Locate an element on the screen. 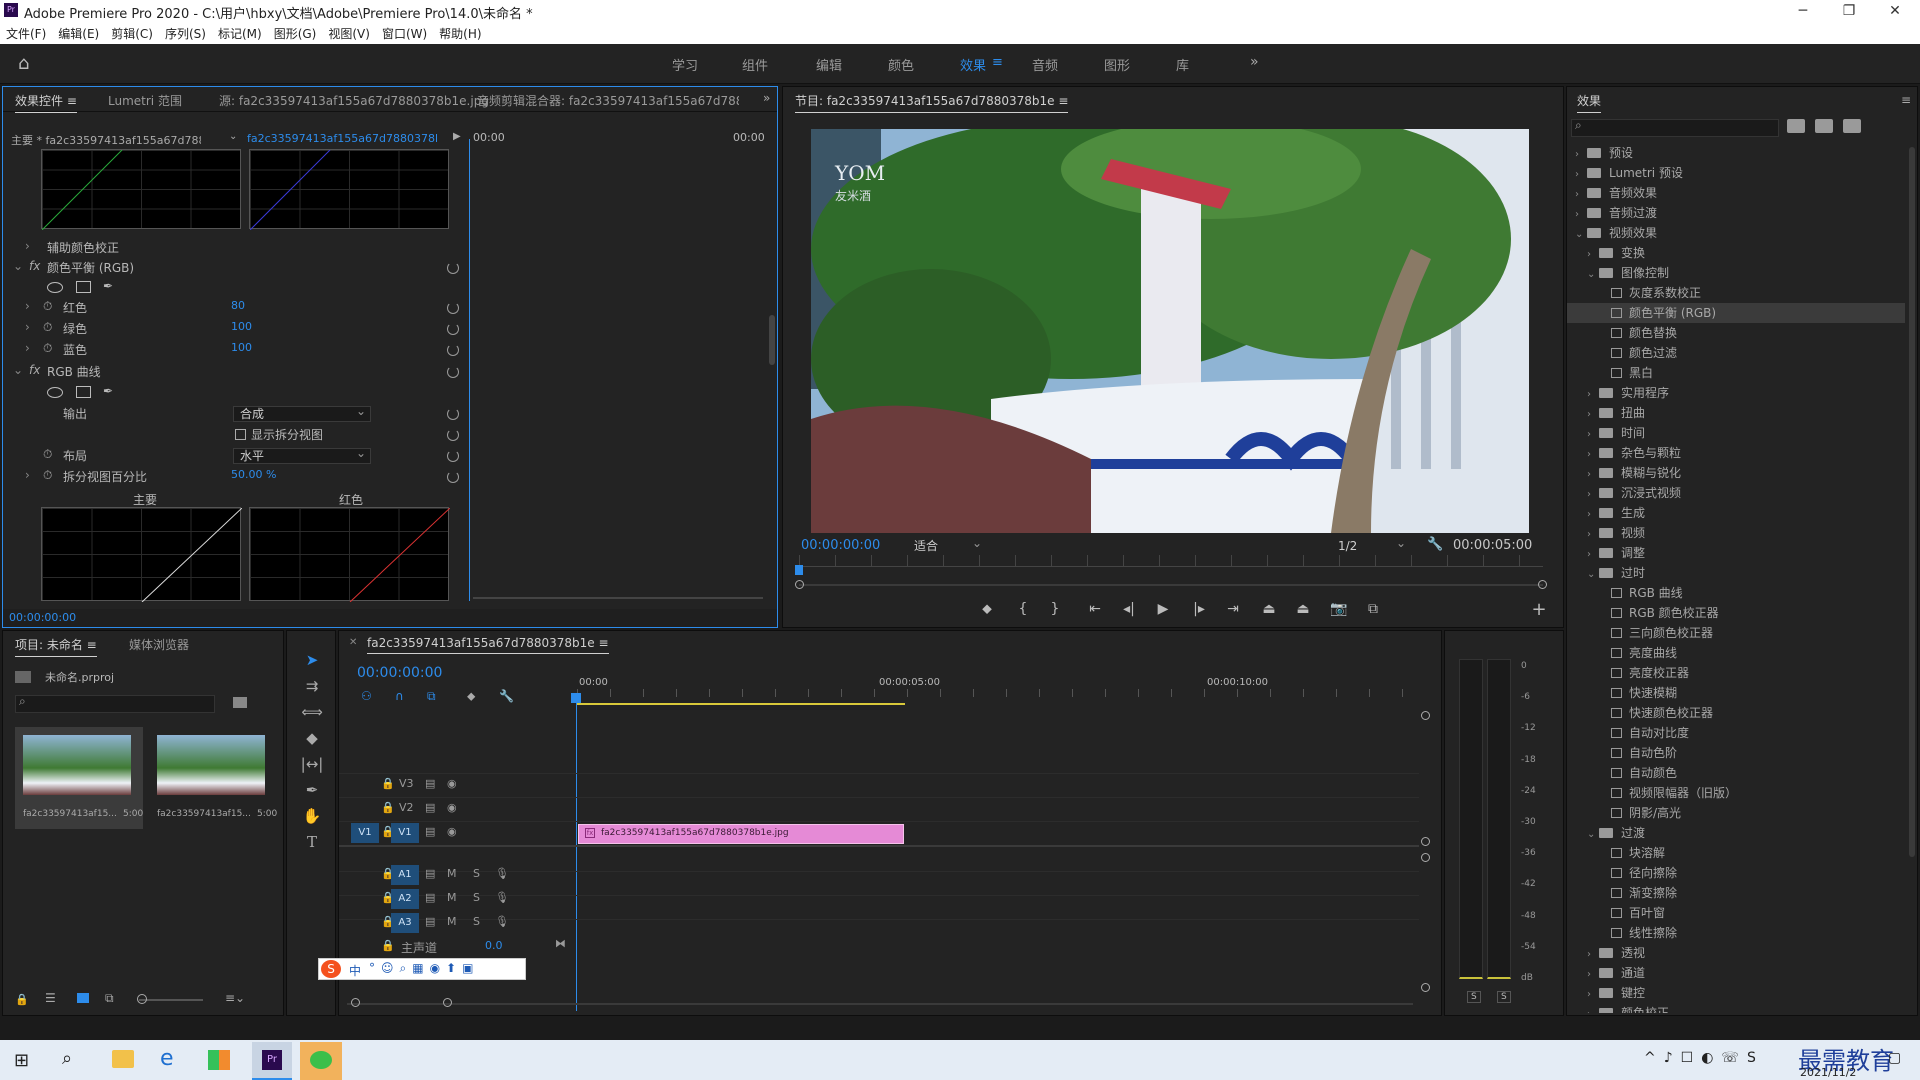  close-button: ✕ is located at coordinates (1895, 11).